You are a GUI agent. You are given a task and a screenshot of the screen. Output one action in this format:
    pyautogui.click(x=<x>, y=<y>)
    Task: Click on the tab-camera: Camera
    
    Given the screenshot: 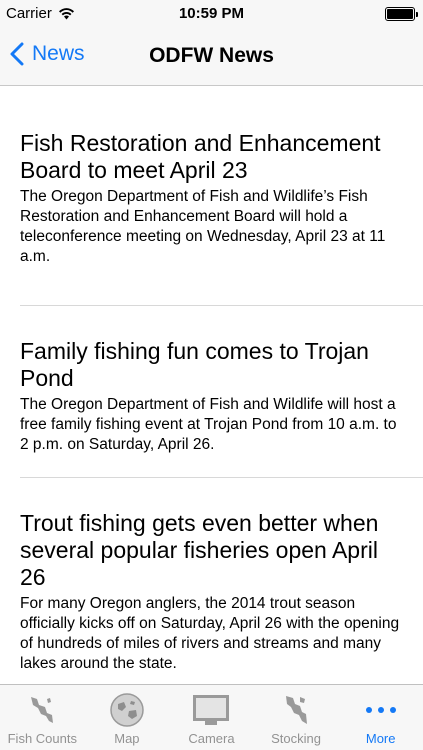 What is the action you would take?
    pyautogui.click(x=211, y=717)
    